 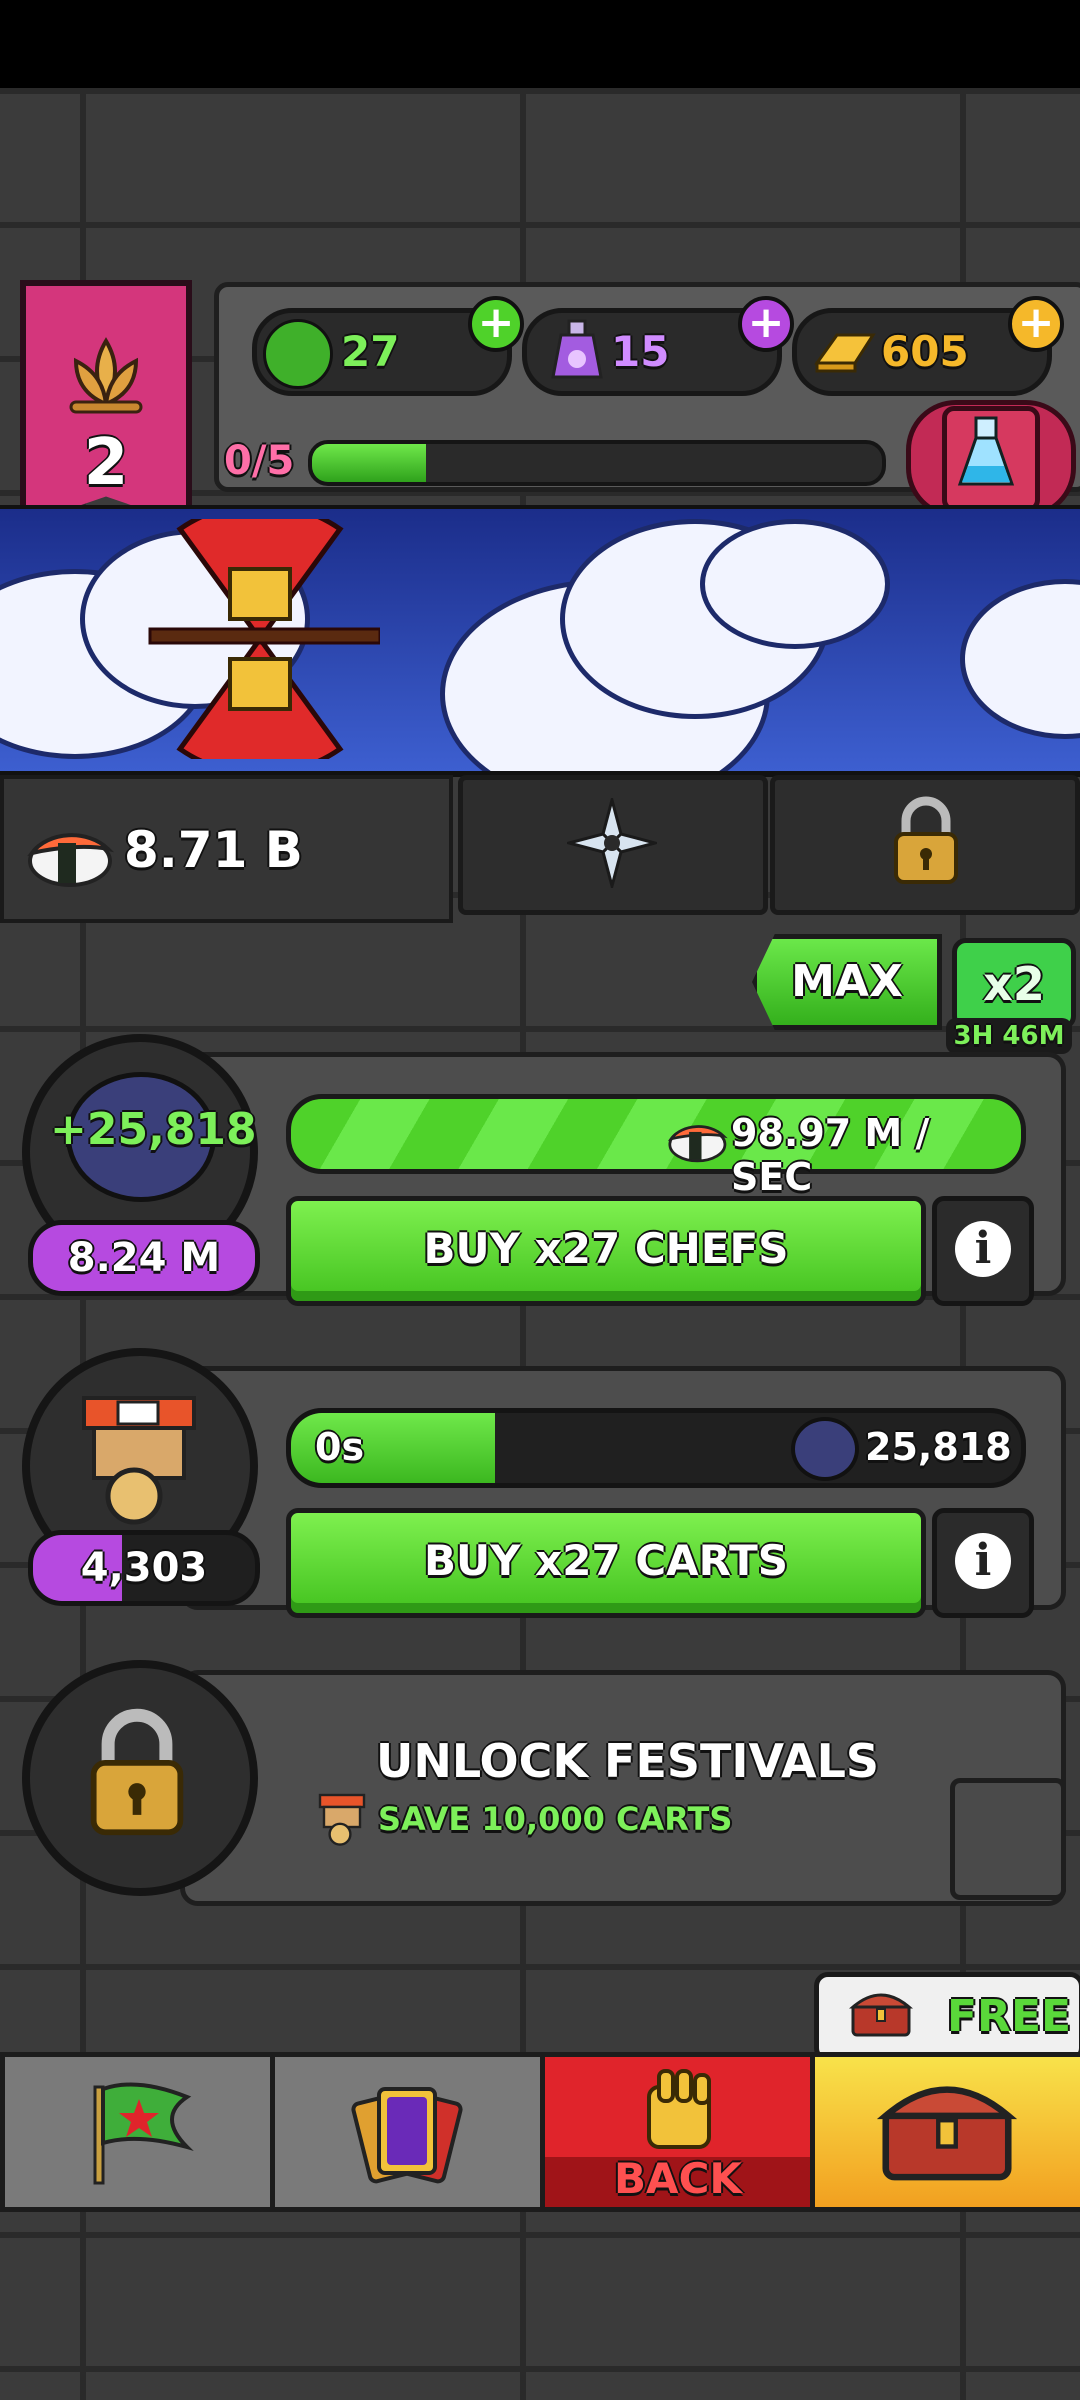 What do you see at coordinates (925, 351) in the screenshot?
I see `gold-value: 605` at bounding box center [925, 351].